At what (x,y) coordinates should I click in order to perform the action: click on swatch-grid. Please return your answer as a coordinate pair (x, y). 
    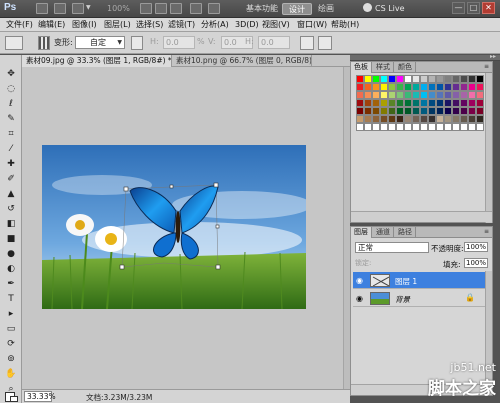
    Looking at the image, I should click on (422, 106).